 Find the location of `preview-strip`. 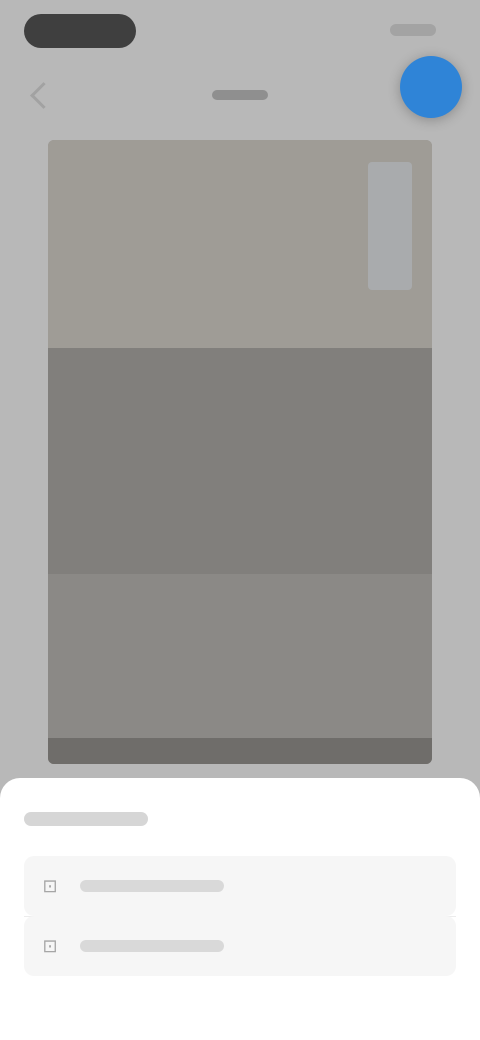

preview-strip is located at coordinates (390, 226).